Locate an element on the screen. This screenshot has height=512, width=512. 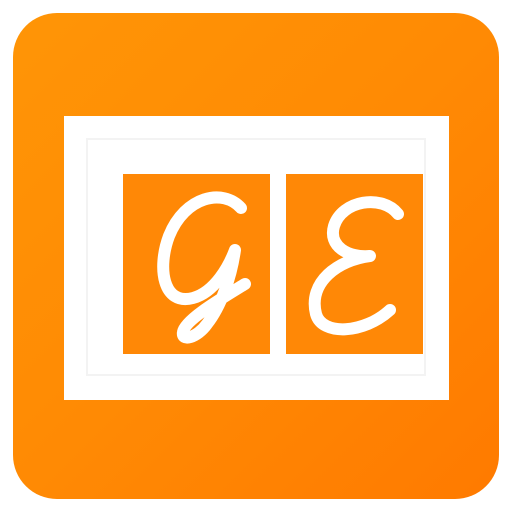
script-g-icon: G is located at coordinates (204, 267).